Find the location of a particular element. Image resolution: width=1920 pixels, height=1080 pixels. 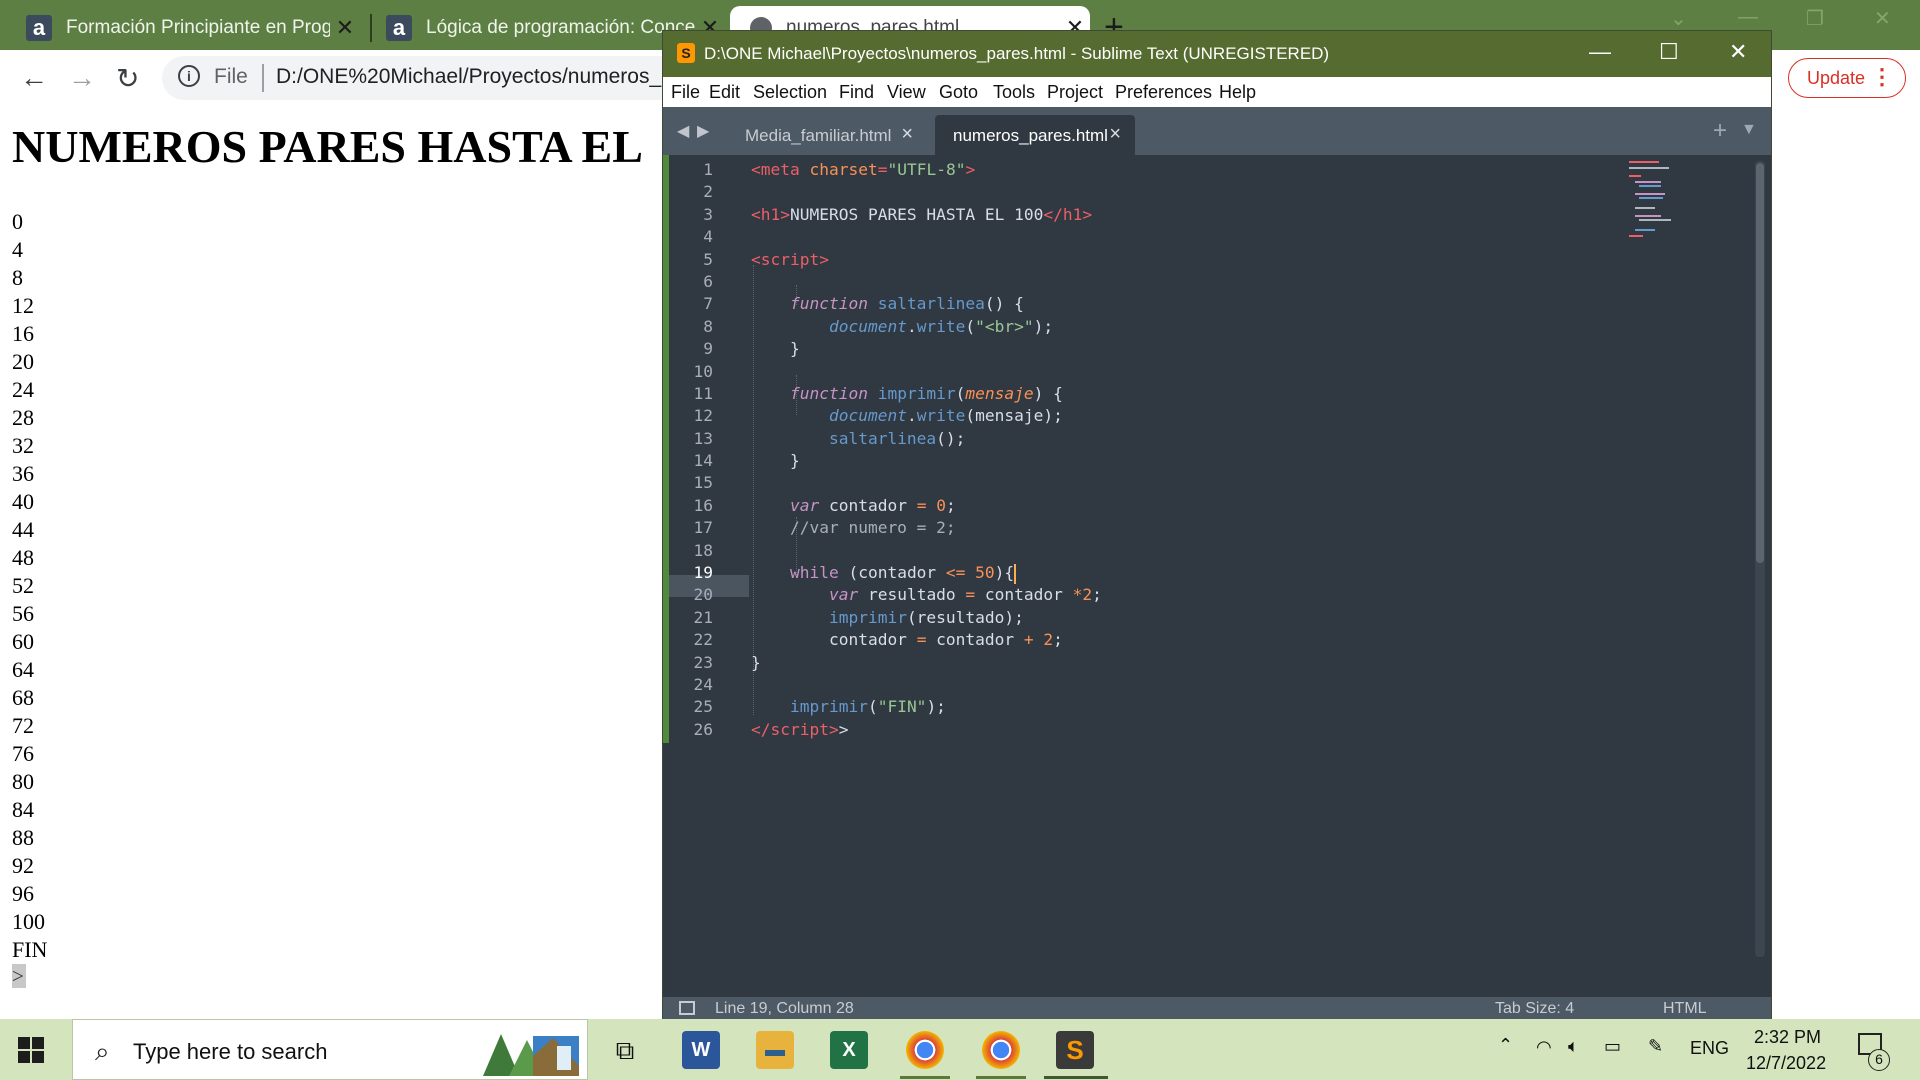

tab-right-arrow-icon: ▶ is located at coordinates (703, 131).